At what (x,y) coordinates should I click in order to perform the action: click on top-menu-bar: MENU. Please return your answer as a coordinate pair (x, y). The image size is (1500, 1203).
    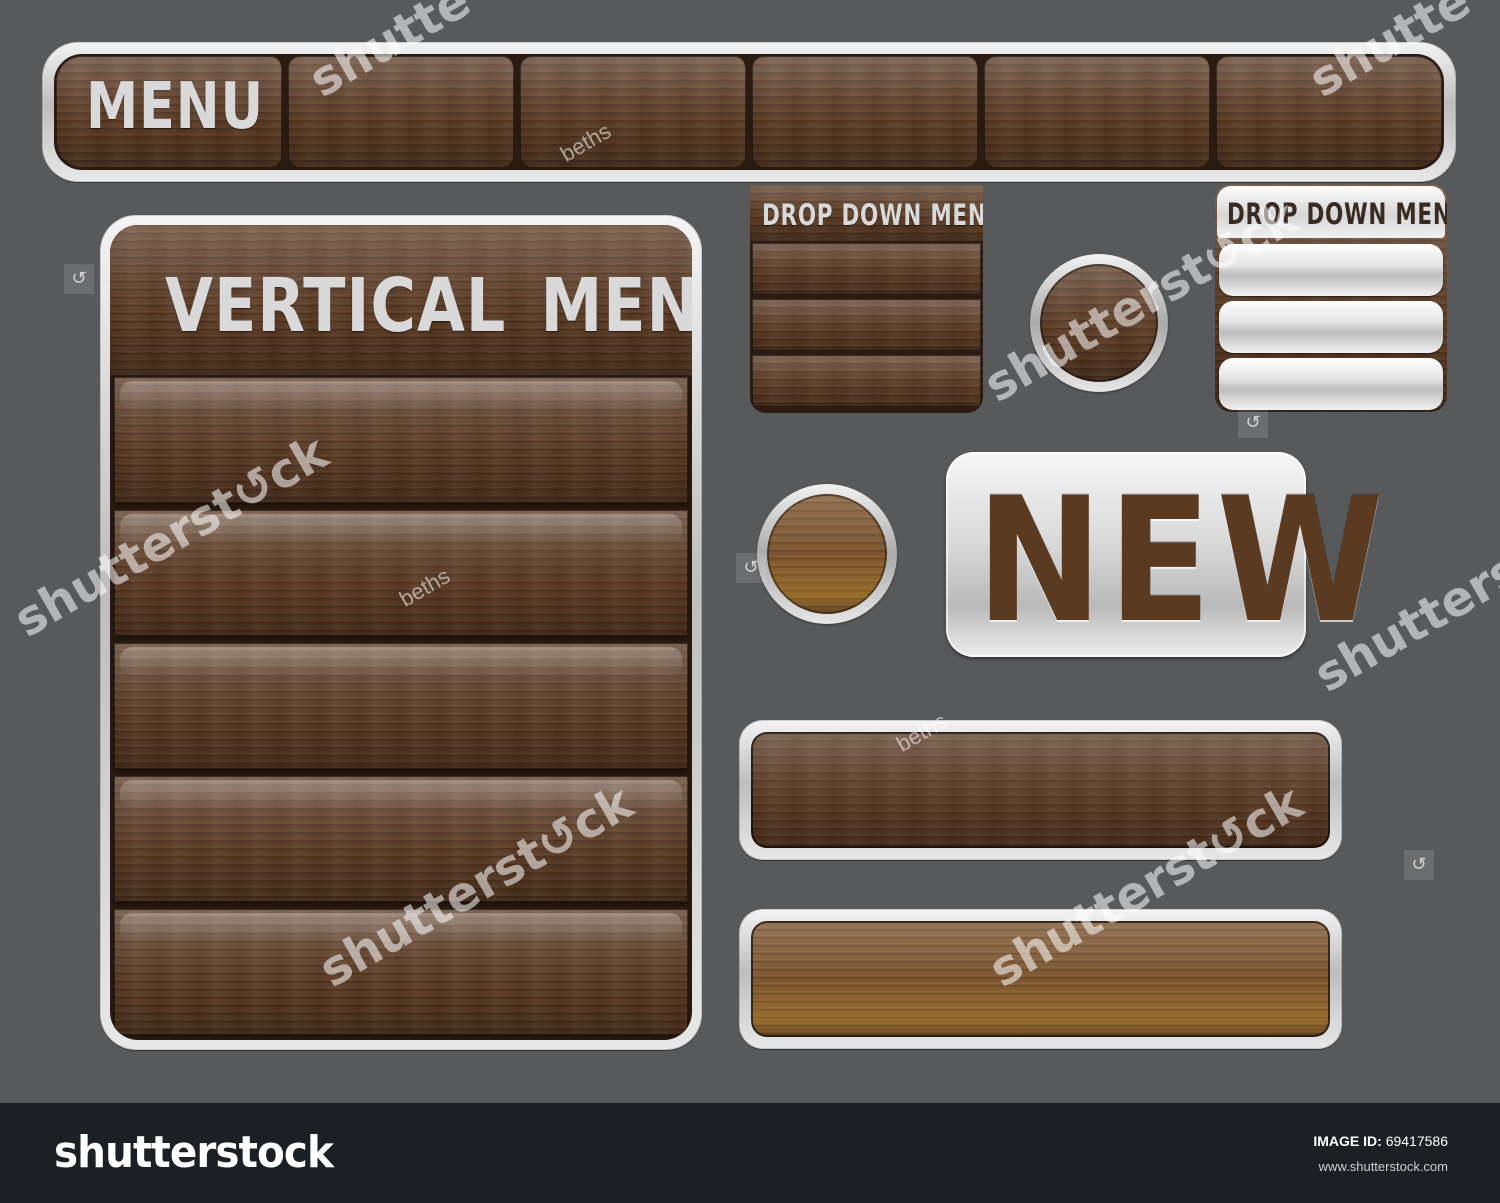
    Looking at the image, I should click on (749, 112).